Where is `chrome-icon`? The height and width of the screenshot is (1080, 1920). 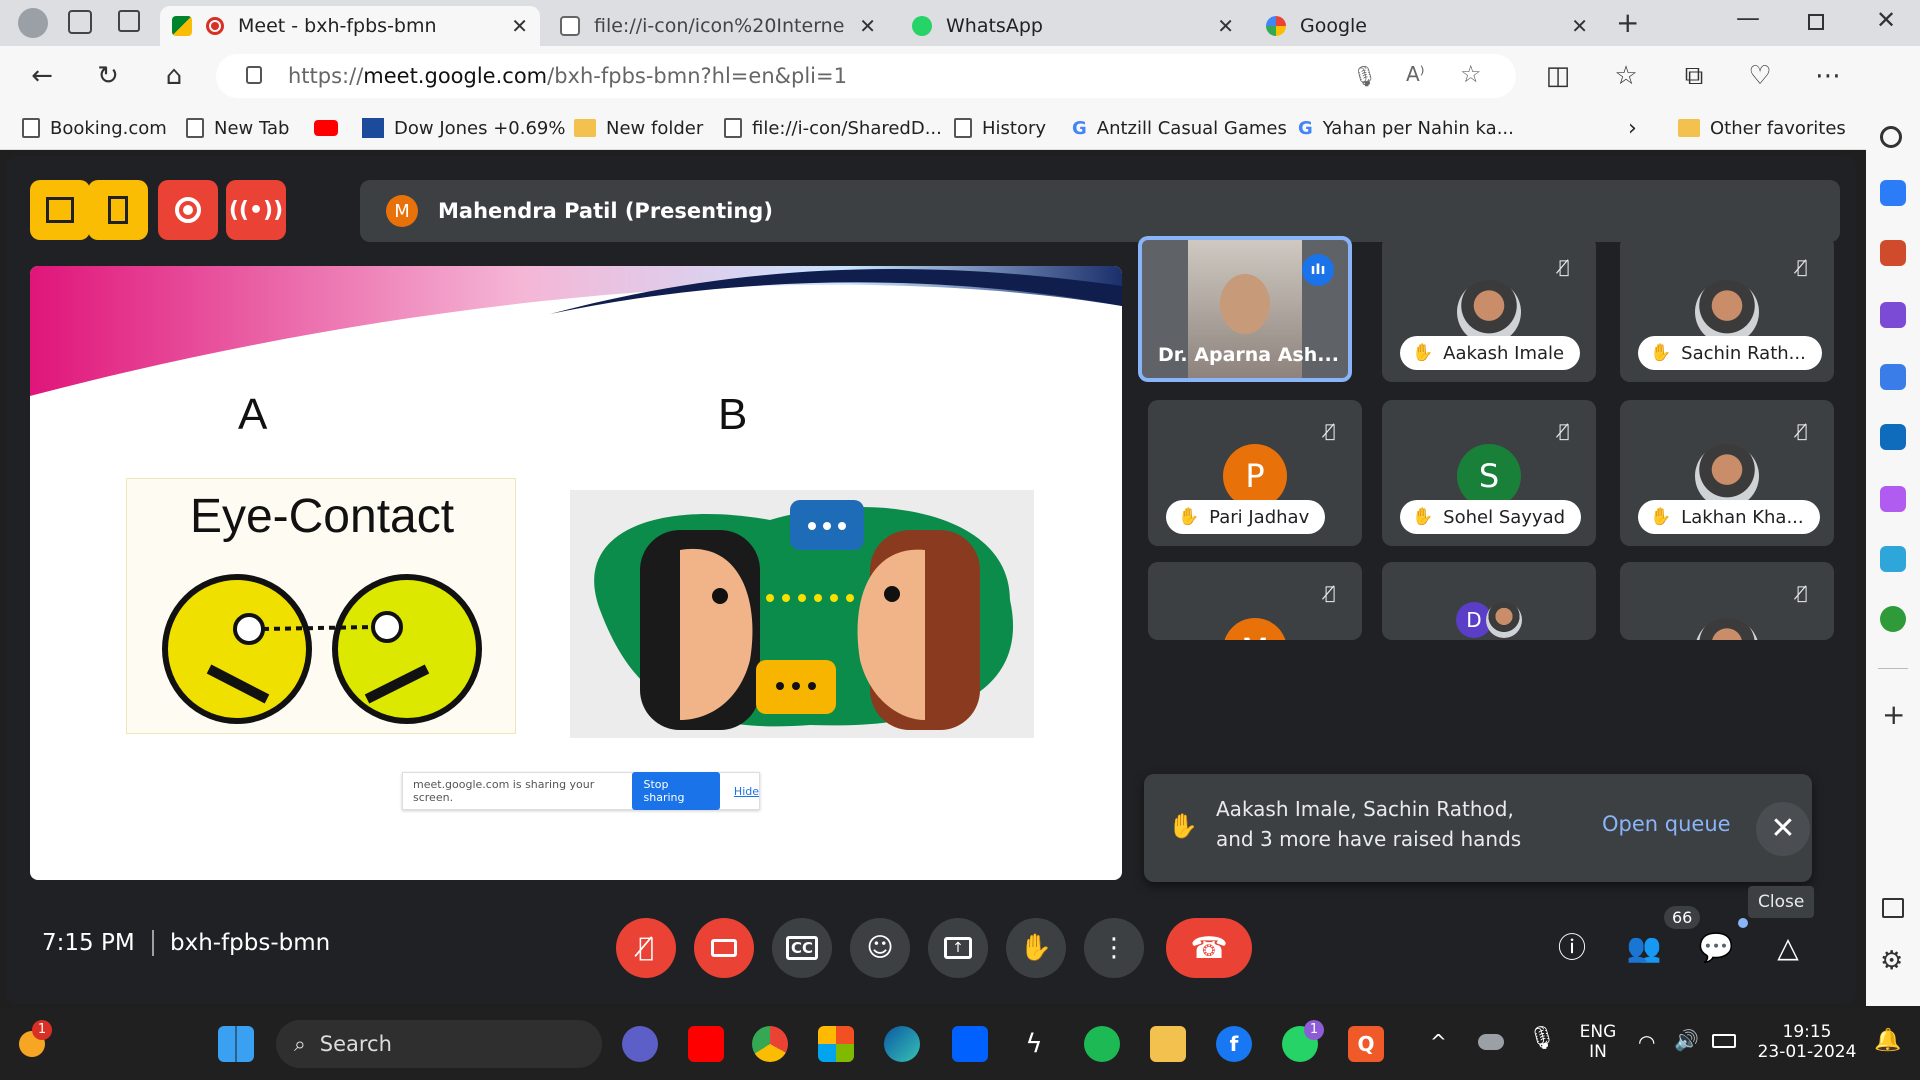 chrome-icon is located at coordinates (770, 1044).